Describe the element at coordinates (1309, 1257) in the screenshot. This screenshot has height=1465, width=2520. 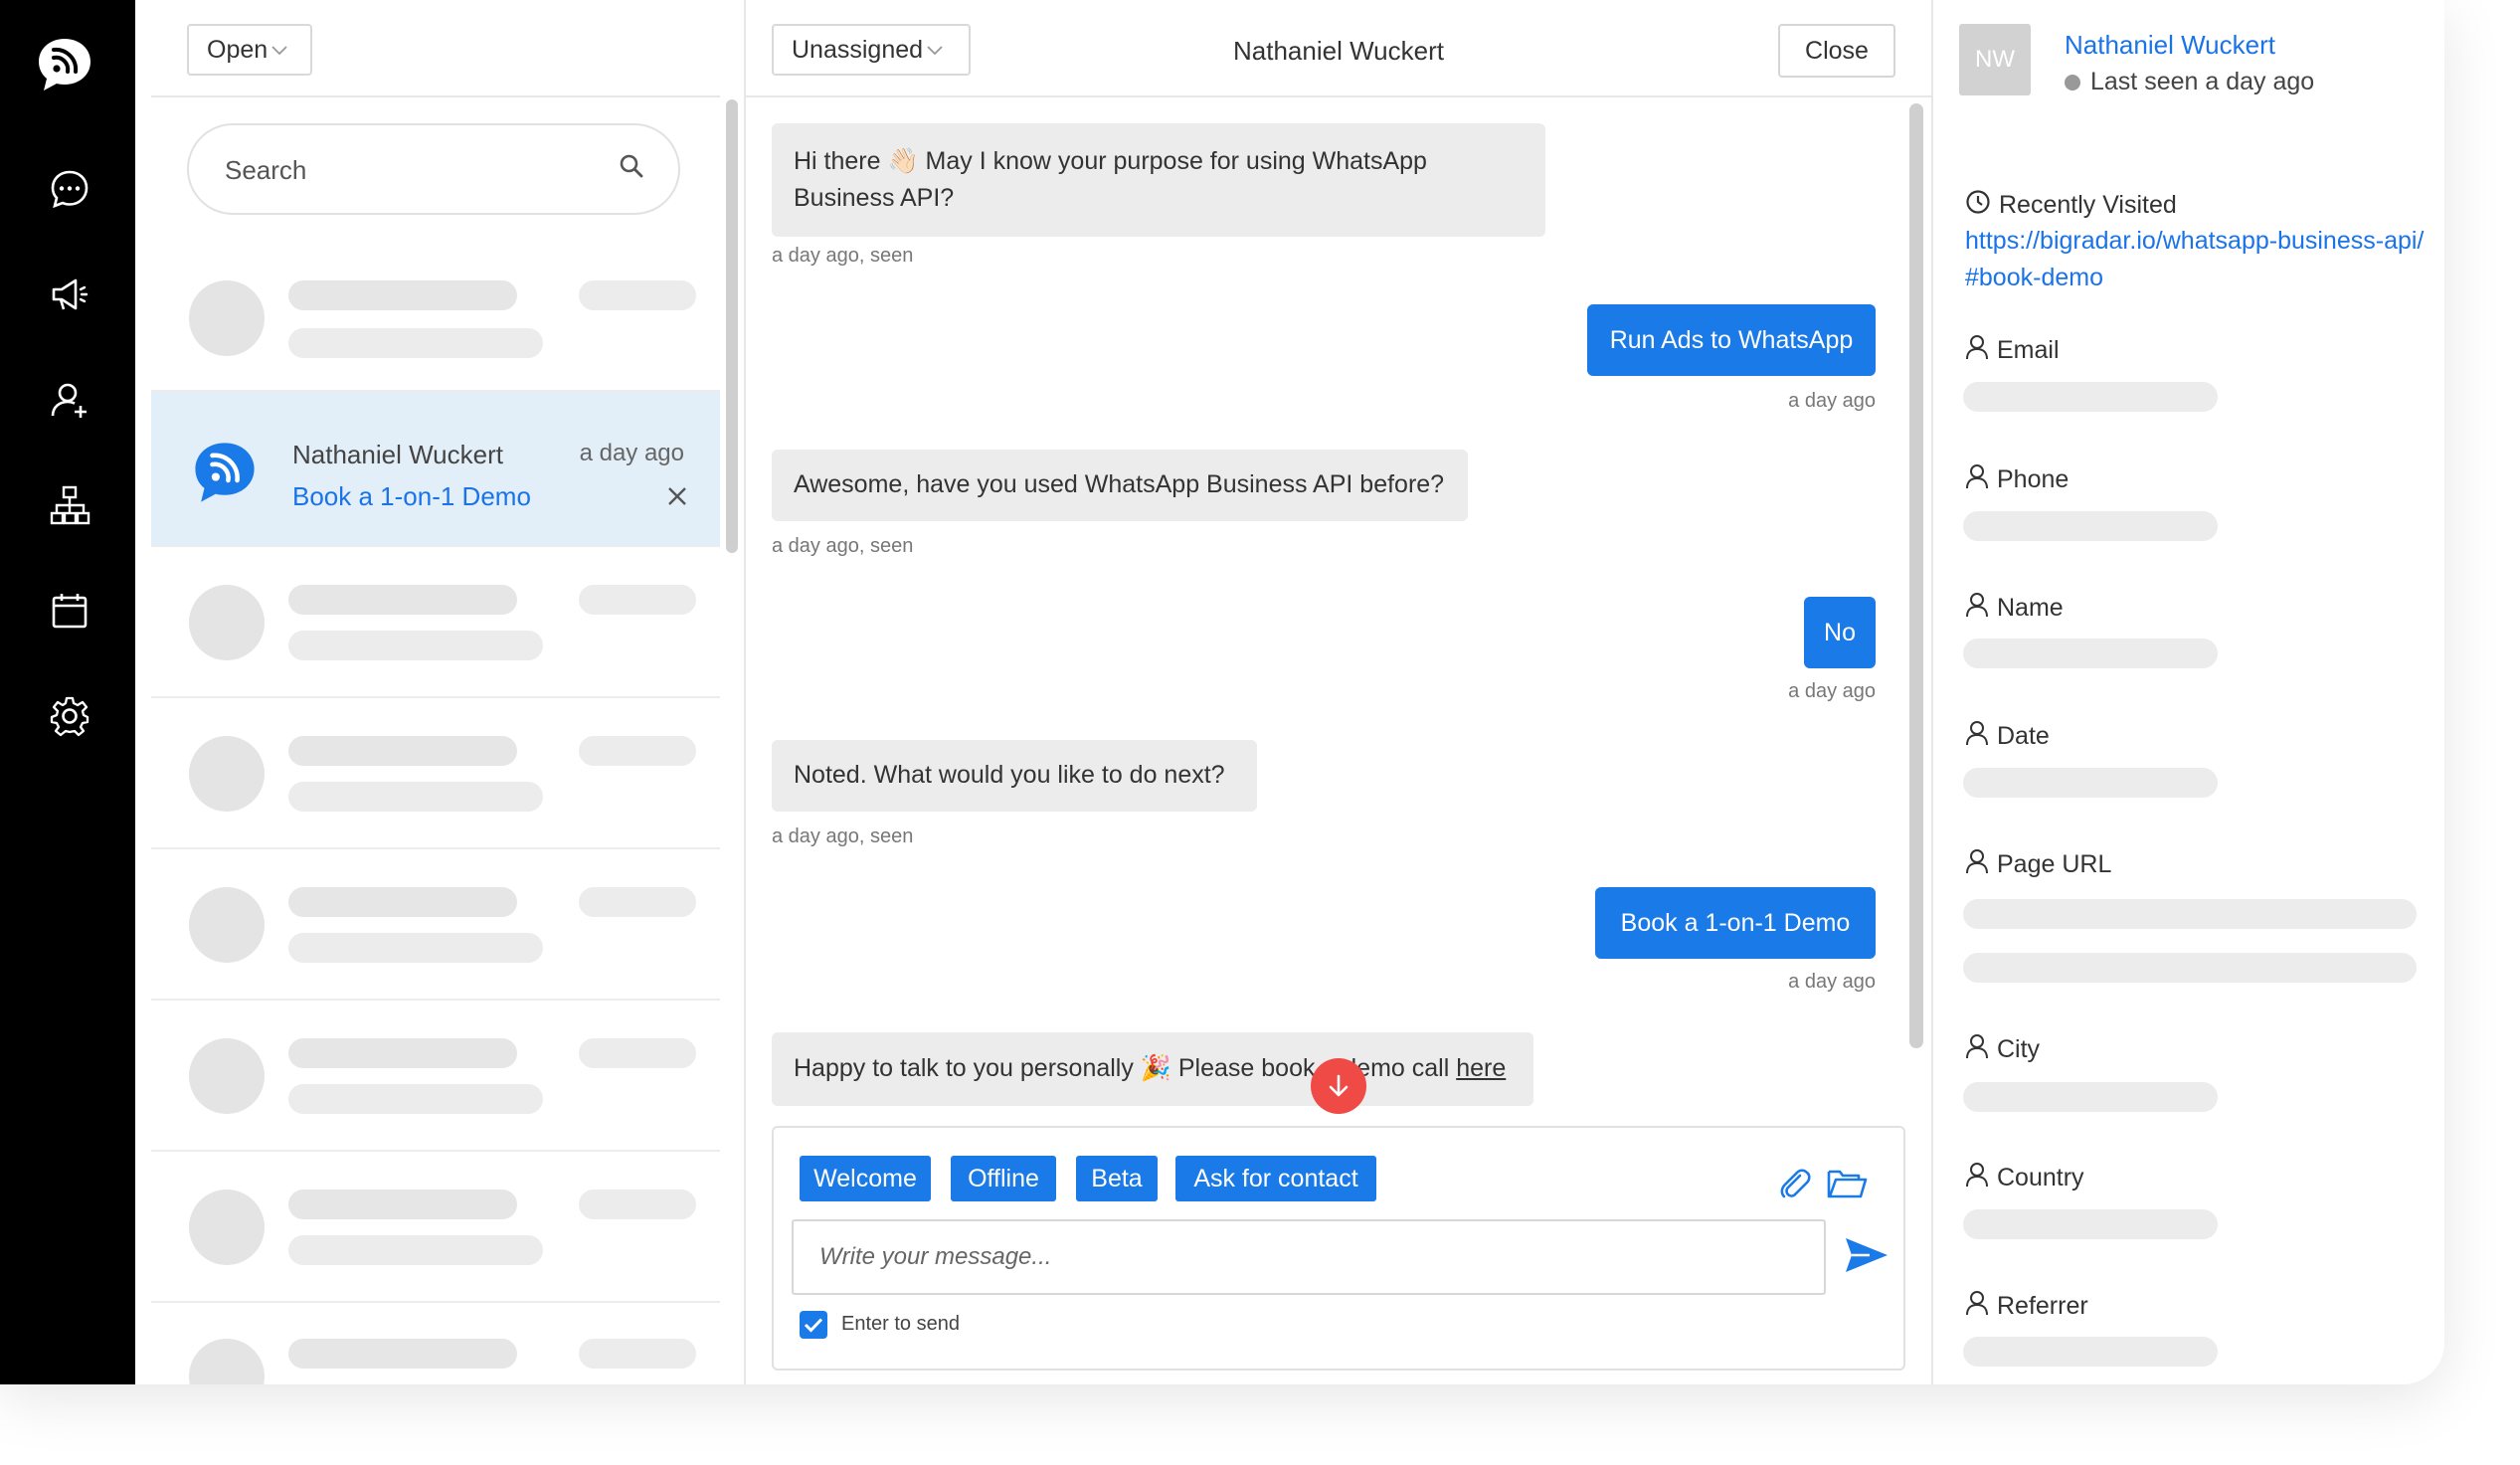
I see `message-input` at that location.